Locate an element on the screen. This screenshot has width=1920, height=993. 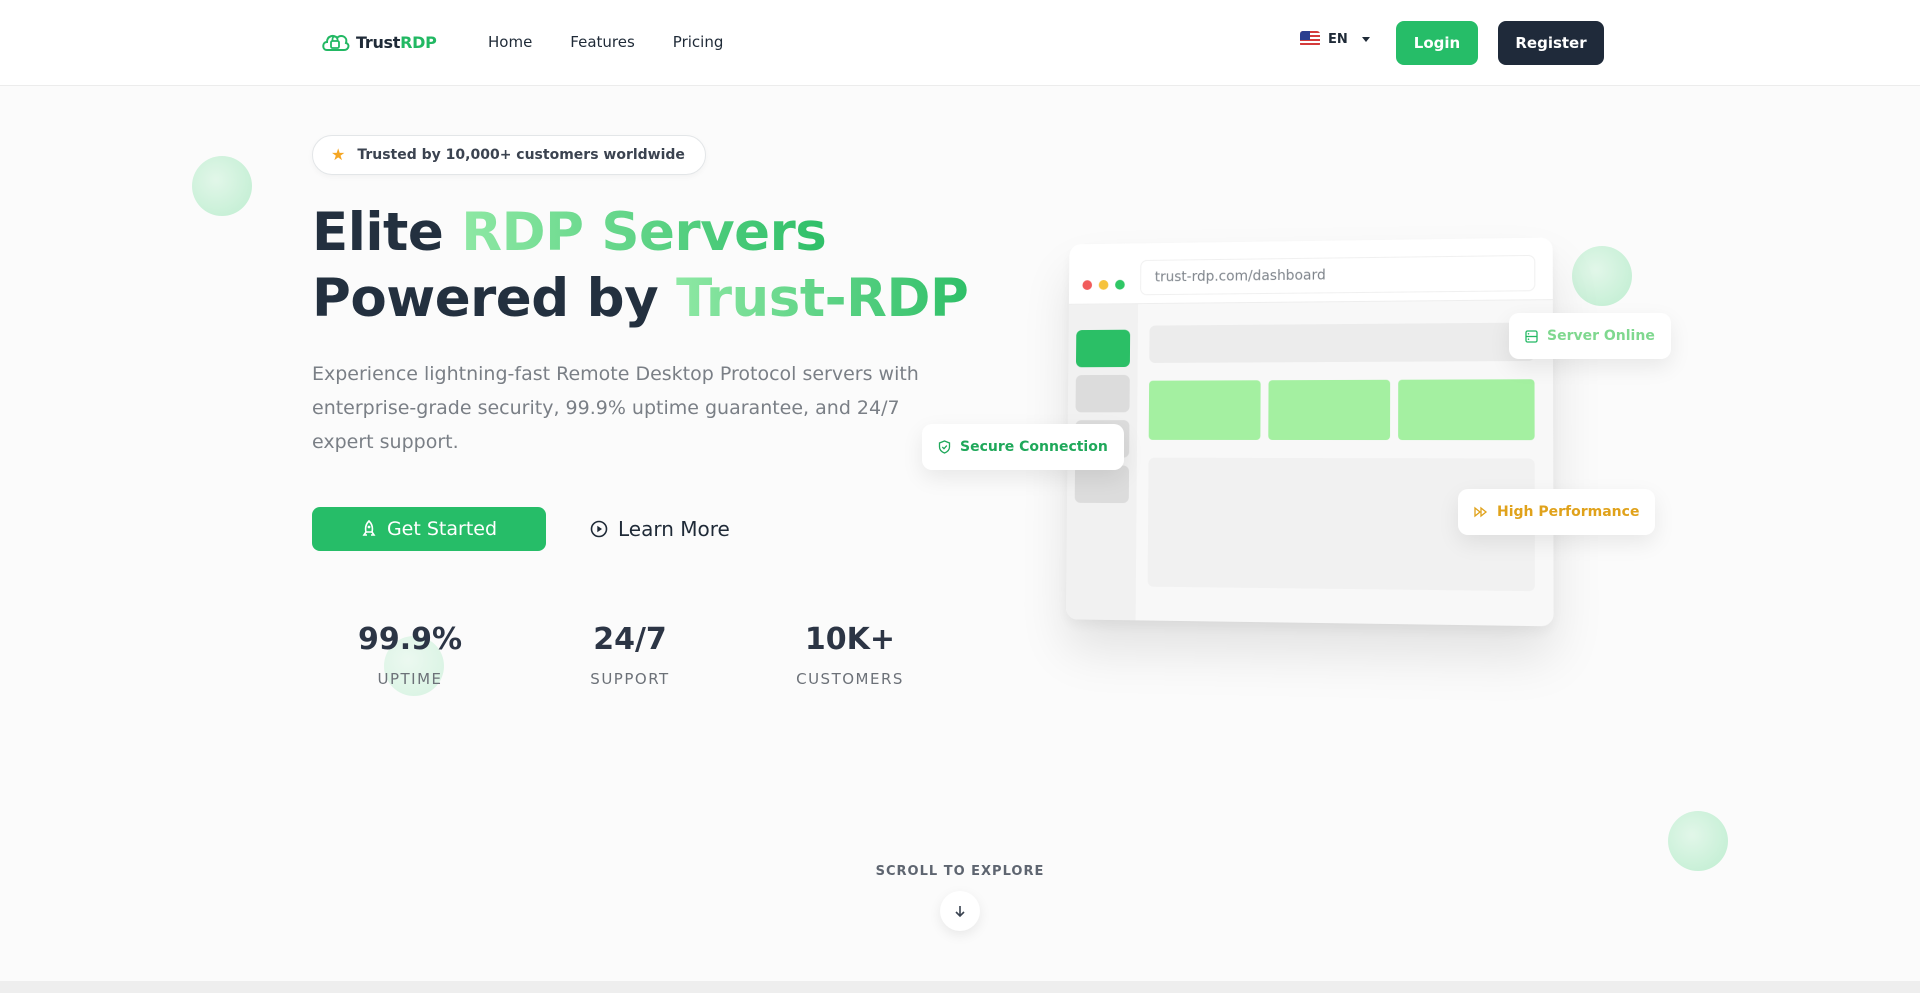
stat-customers: 10K+ CUSTOMERS is located at coordinates (850, 654).